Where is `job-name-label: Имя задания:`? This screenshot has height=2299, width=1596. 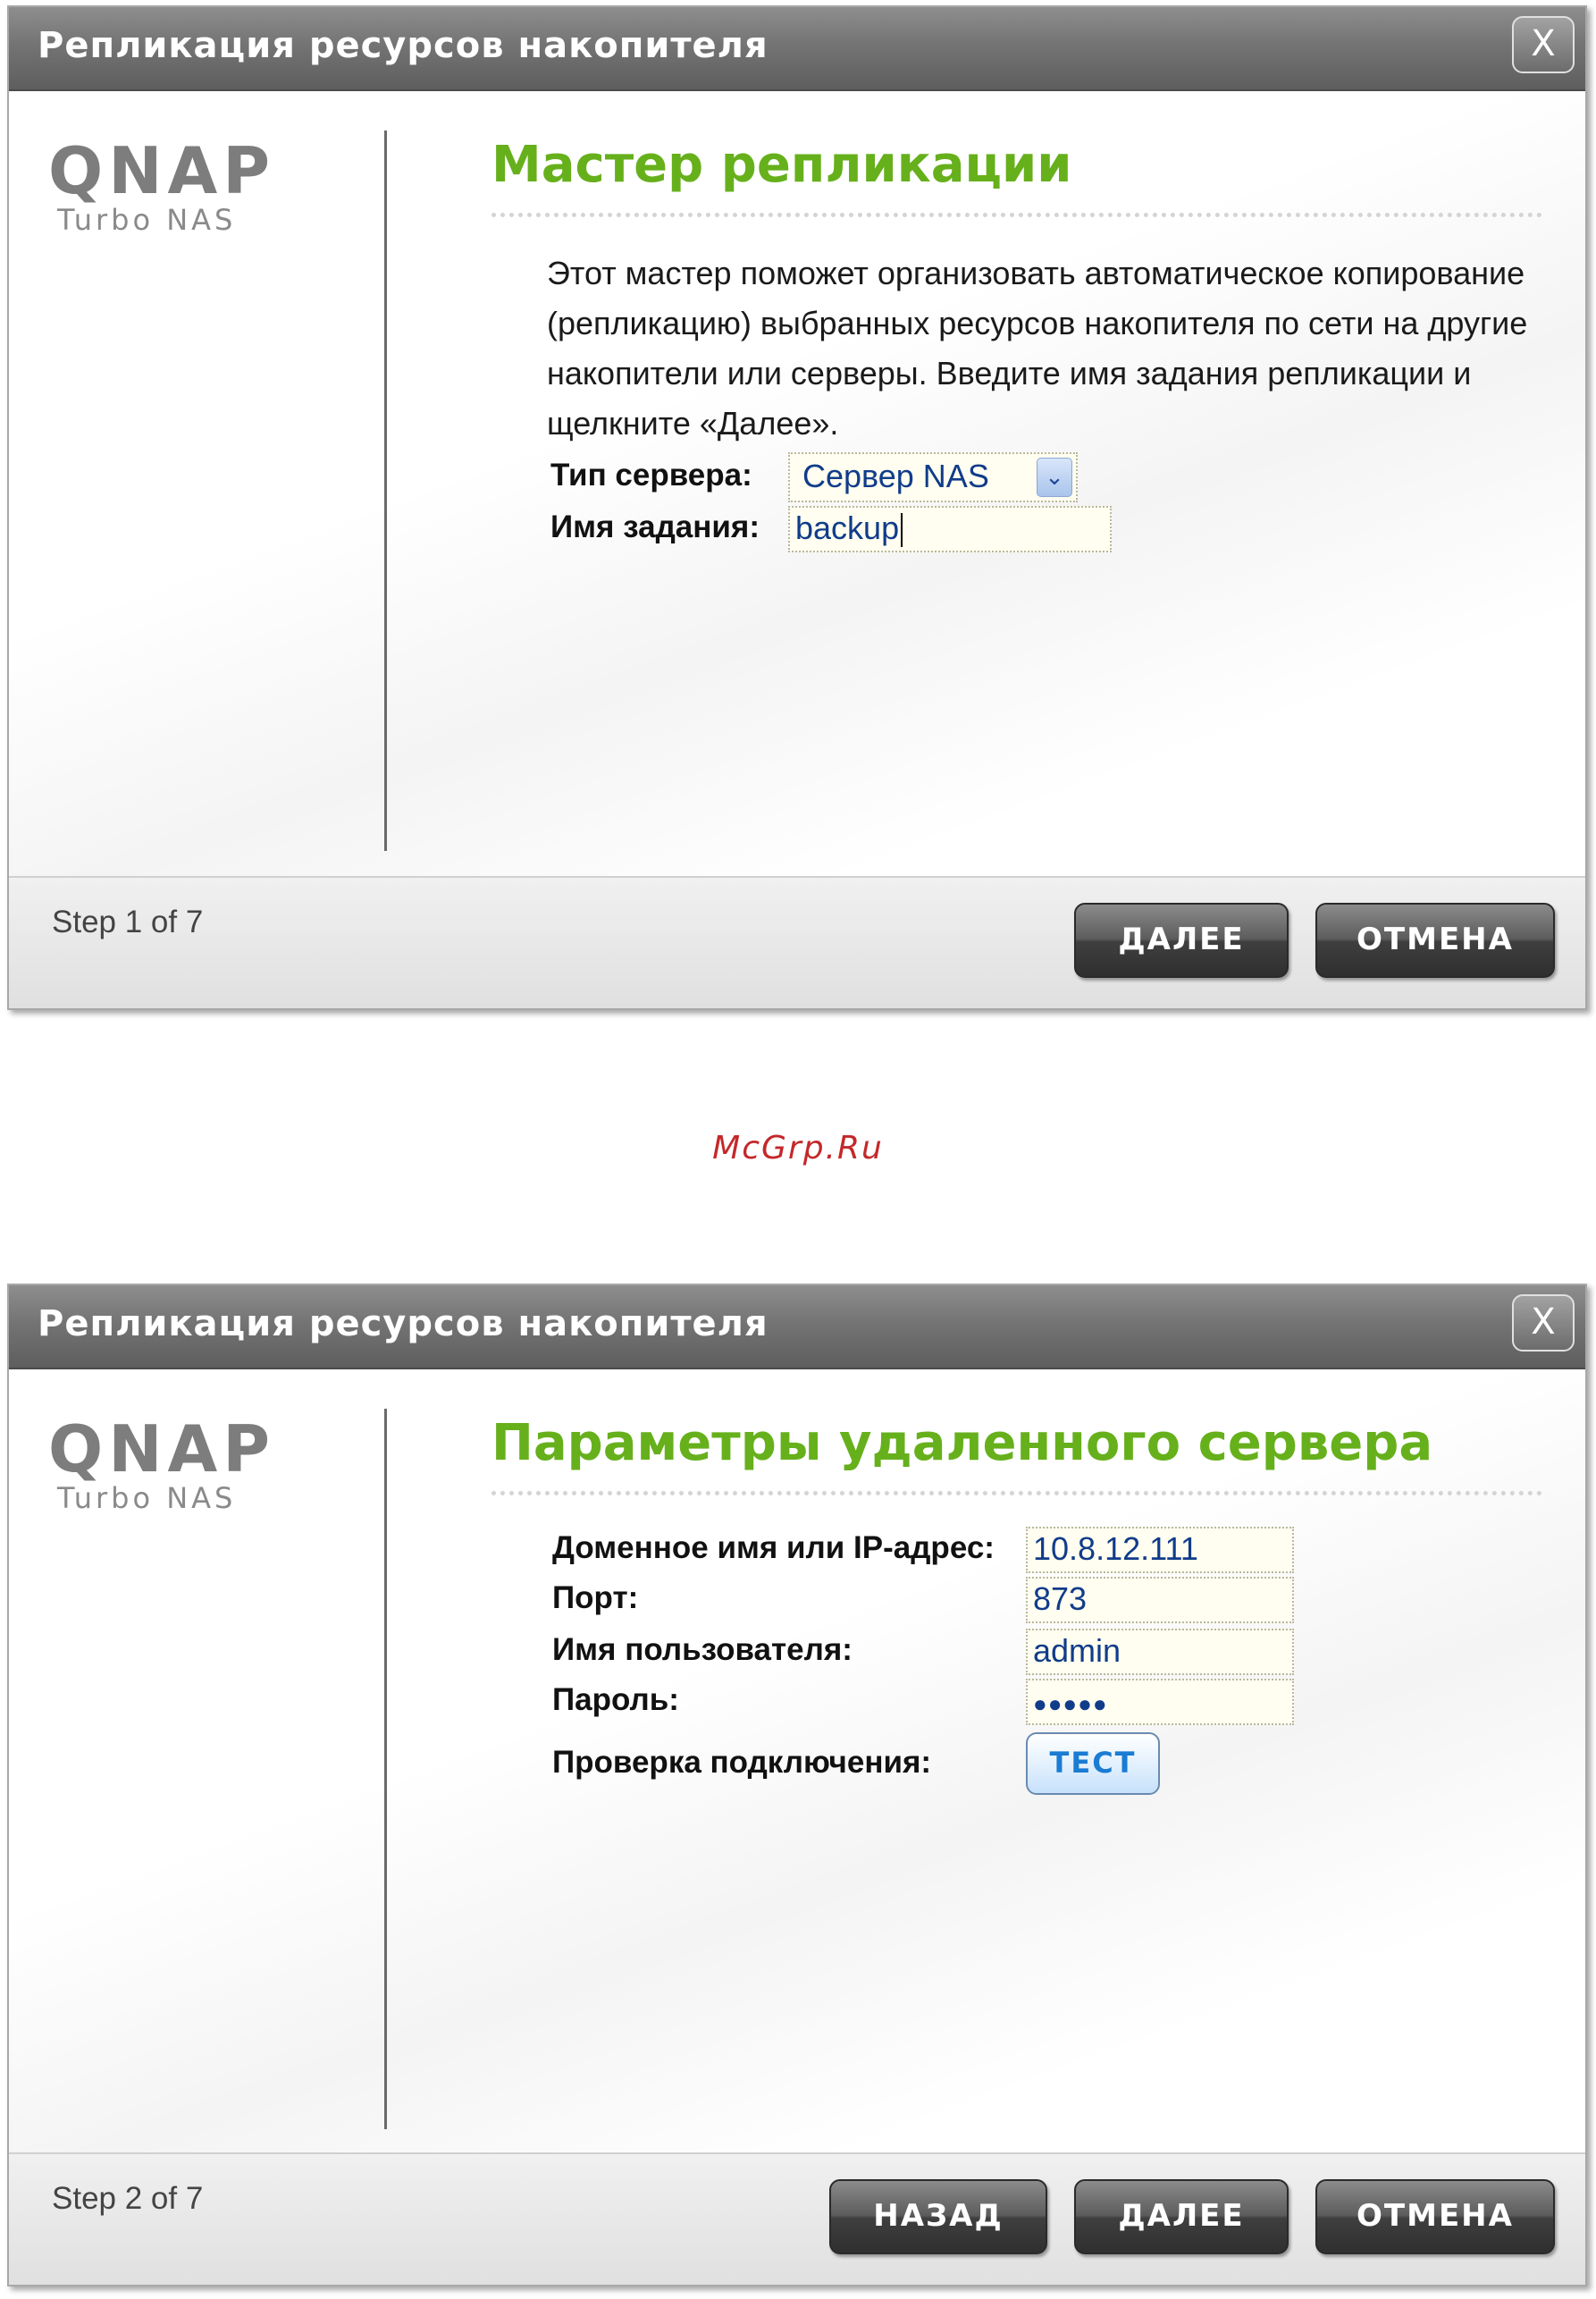
job-name-label: Имя задания: is located at coordinates (655, 526).